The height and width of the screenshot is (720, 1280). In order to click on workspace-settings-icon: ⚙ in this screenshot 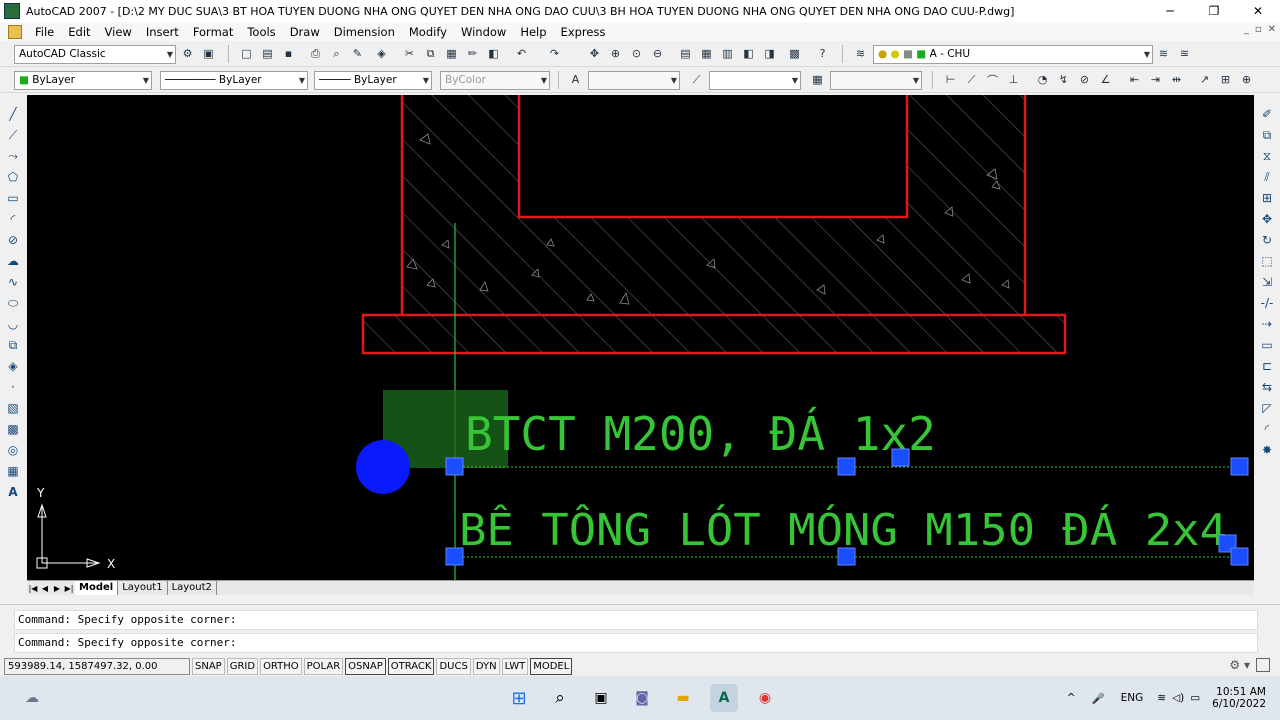, I will do `click(187, 53)`.